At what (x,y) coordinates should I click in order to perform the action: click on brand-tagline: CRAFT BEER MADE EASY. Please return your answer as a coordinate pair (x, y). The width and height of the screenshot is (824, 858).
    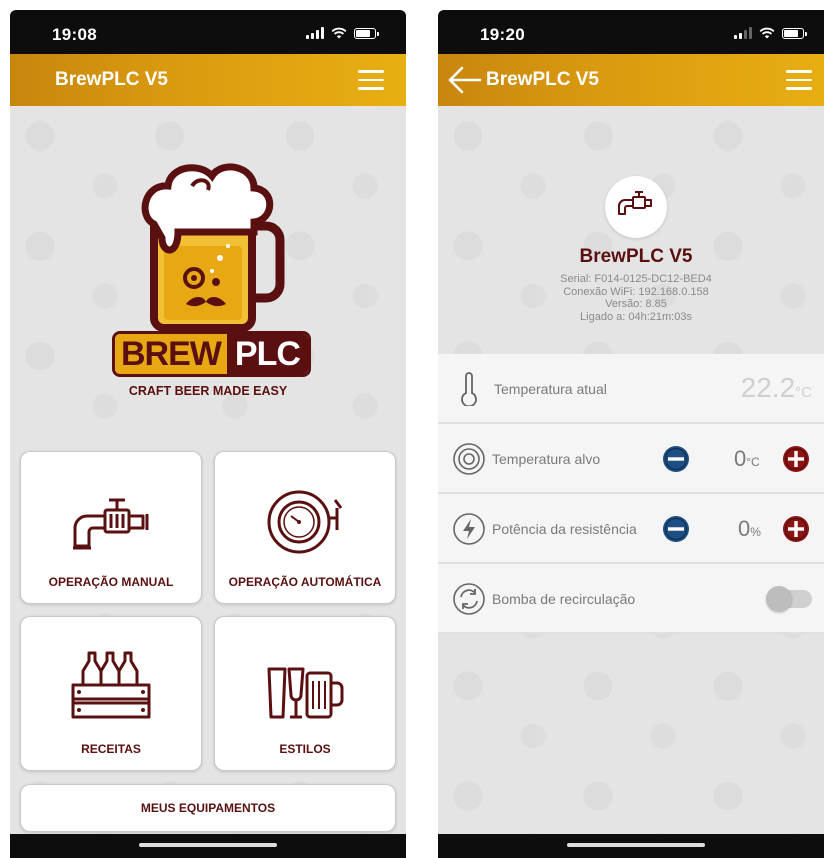
    Looking at the image, I should click on (208, 391).